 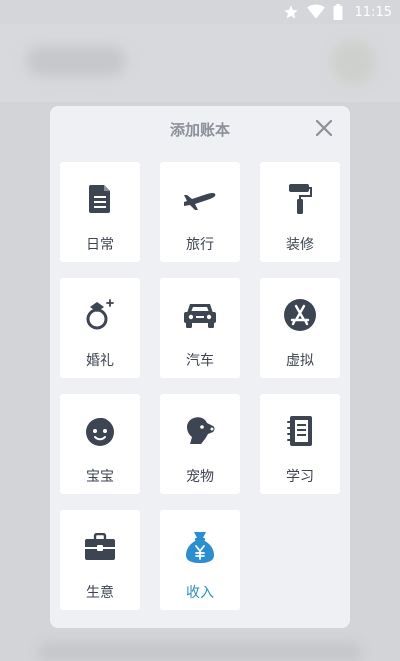 I want to click on tile-label: 汽车, so click(x=200, y=361).